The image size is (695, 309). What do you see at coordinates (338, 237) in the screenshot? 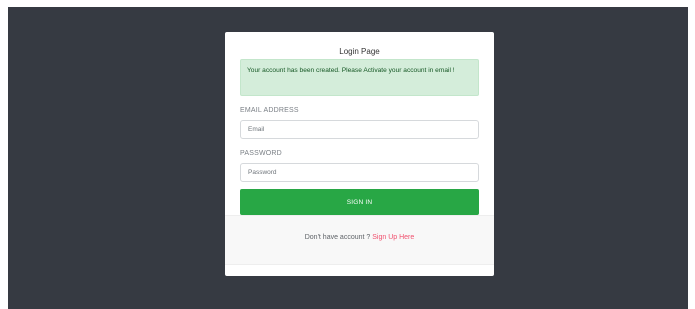
I see `no-account-text: Don't have account ?` at bounding box center [338, 237].